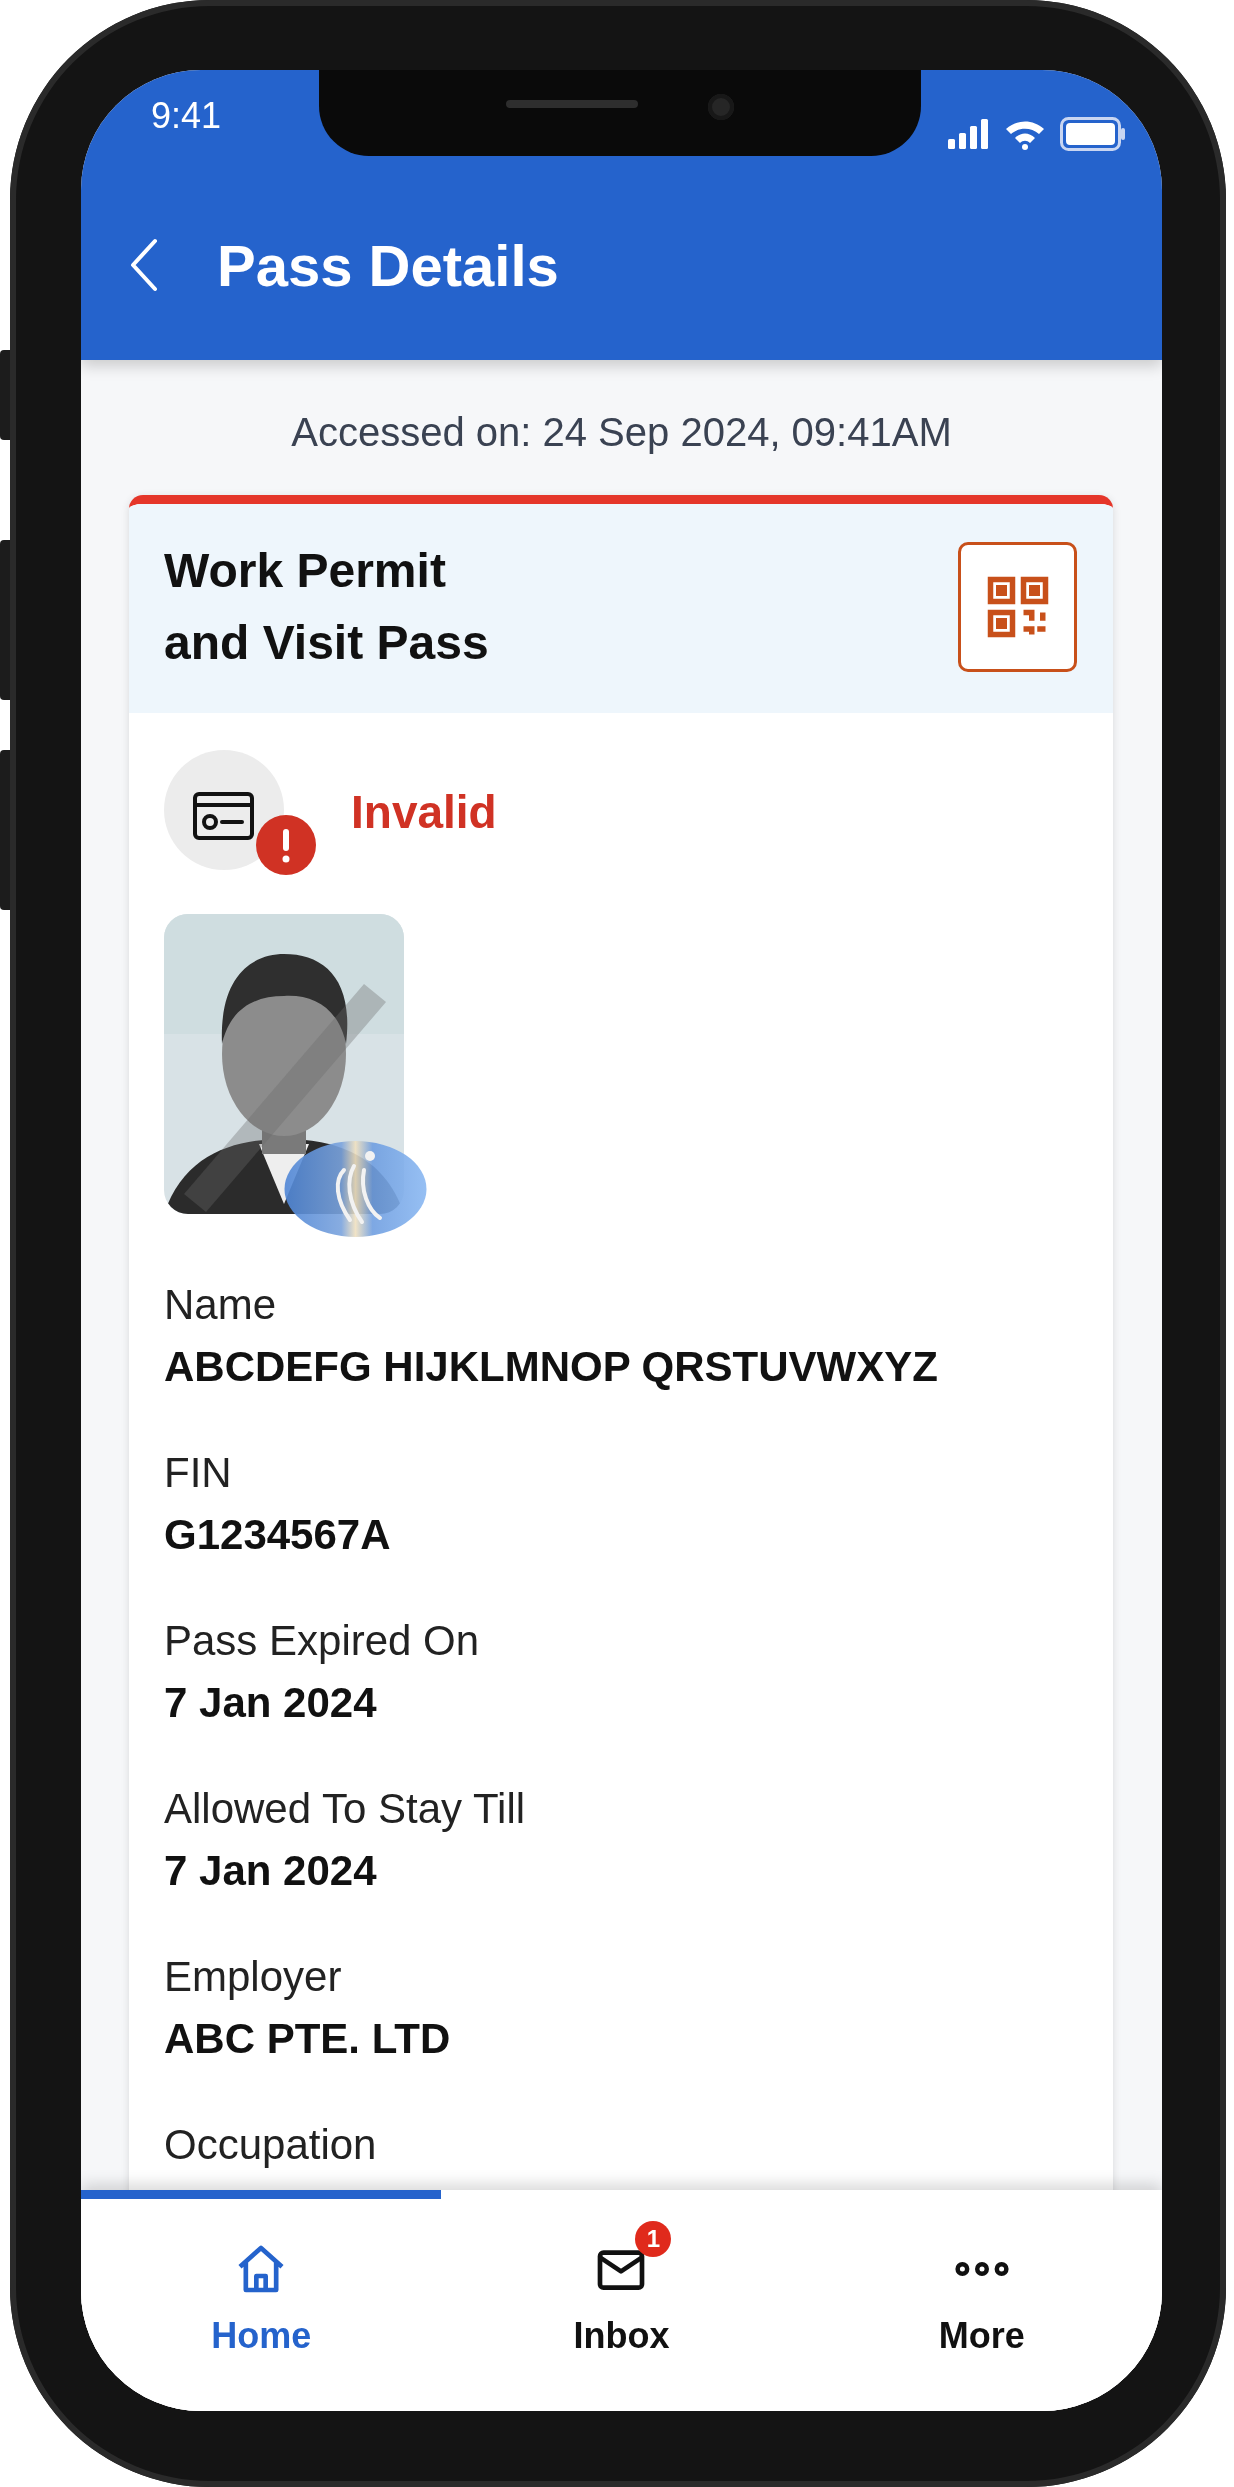 The height and width of the screenshot is (2487, 1234). I want to click on more-icon, so click(981, 2269).